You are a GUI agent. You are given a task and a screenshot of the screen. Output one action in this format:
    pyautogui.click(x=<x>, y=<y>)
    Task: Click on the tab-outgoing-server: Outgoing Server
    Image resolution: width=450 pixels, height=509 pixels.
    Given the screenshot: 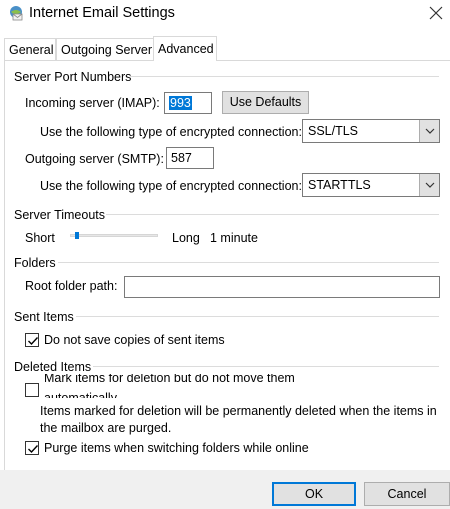 What is the action you would take?
    pyautogui.click(x=105, y=49)
    